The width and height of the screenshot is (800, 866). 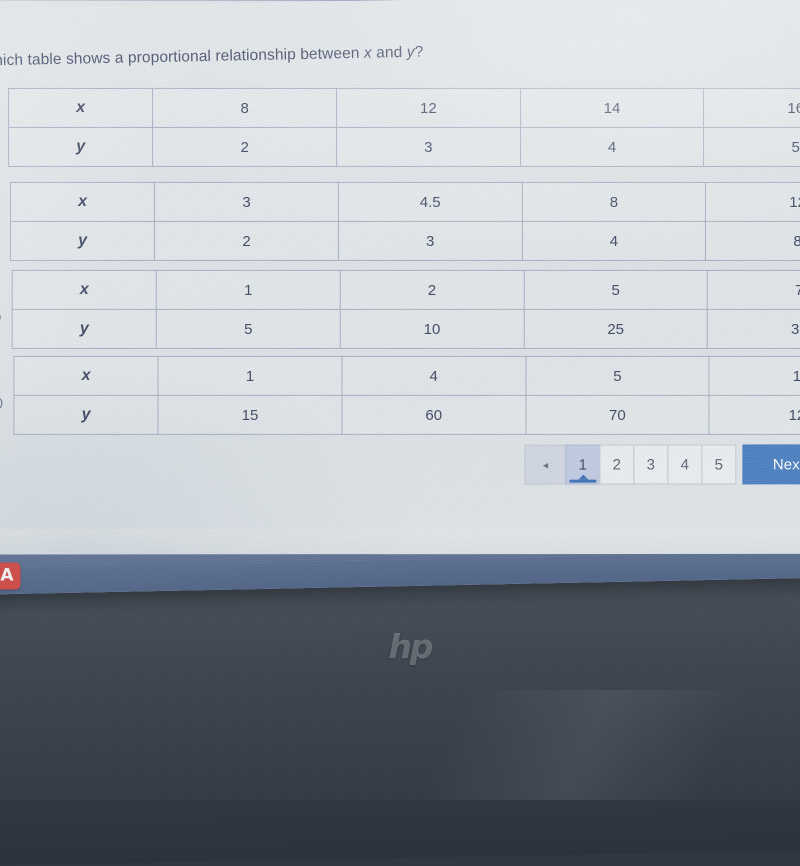 I want to click on cell-x-4: 16, so click(x=752, y=107).